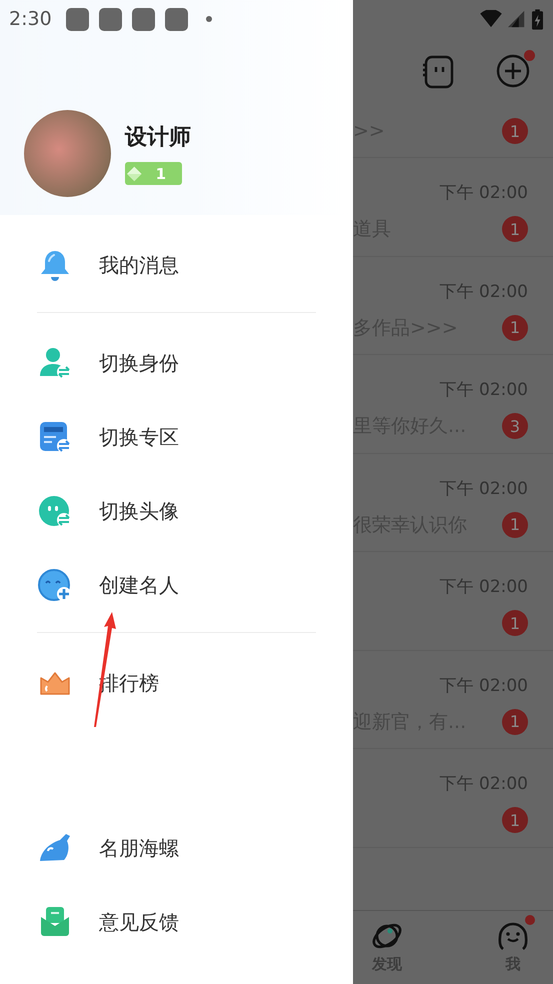 The image size is (553, 984). I want to click on chat-preview: >>, so click(369, 131).